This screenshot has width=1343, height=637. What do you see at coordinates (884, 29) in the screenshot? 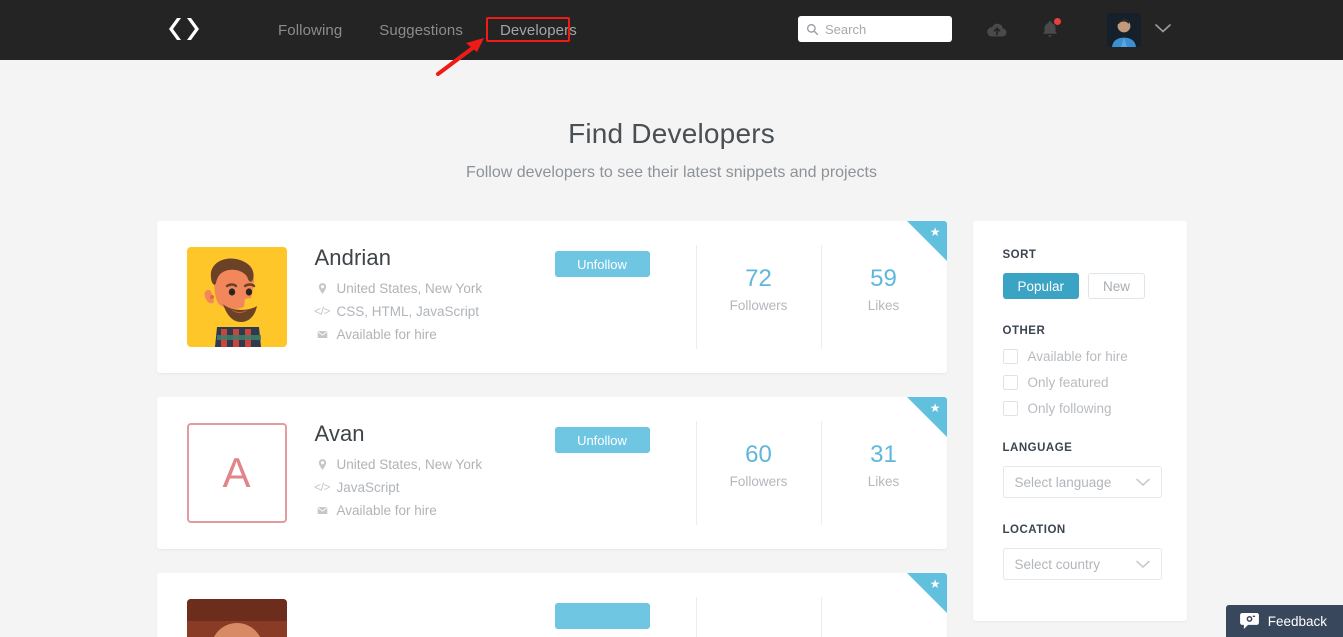
I see `search-input` at bounding box center [884, 29].